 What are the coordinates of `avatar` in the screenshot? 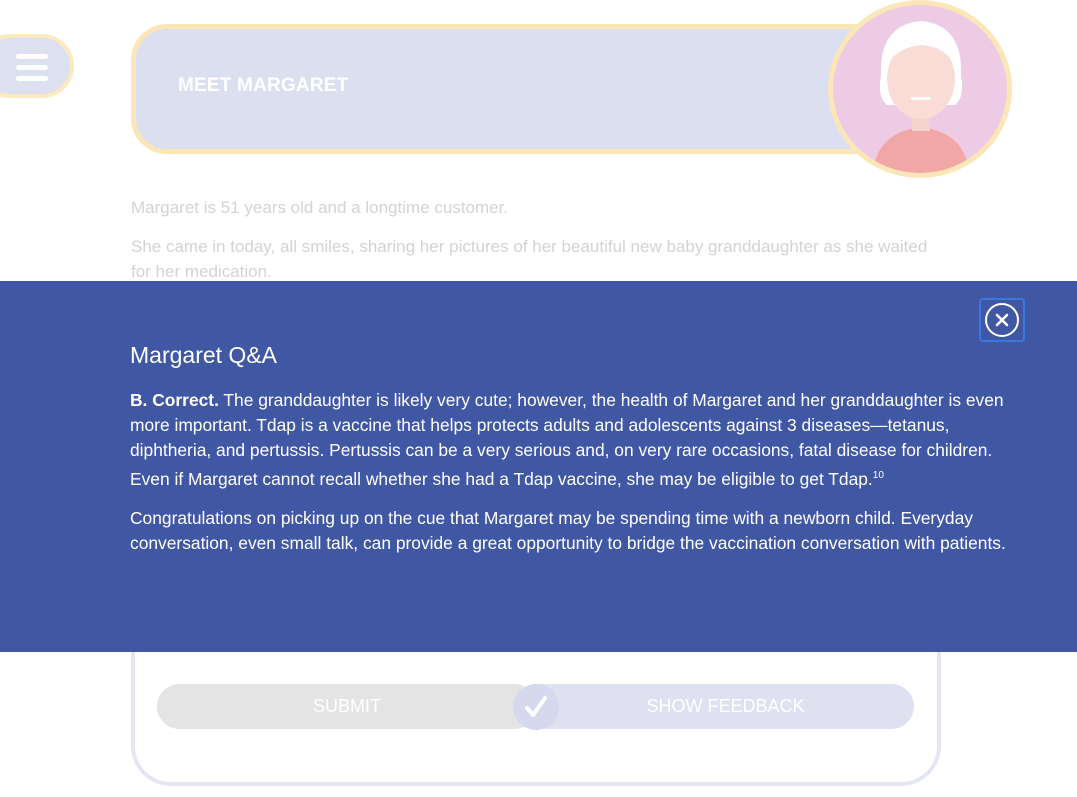 It's located at (920, 89).